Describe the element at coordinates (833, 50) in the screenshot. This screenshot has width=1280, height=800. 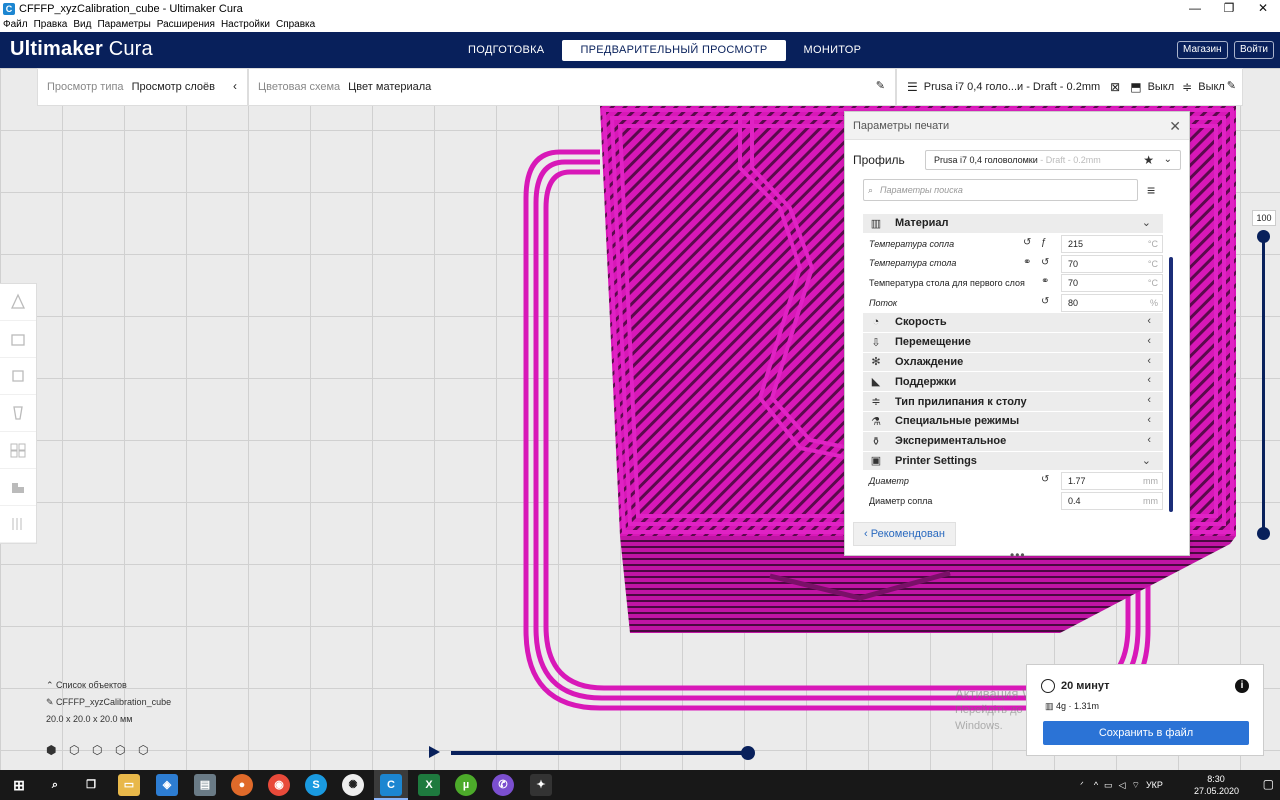
I see `tab-monitor: МОНИТОР` at that location.